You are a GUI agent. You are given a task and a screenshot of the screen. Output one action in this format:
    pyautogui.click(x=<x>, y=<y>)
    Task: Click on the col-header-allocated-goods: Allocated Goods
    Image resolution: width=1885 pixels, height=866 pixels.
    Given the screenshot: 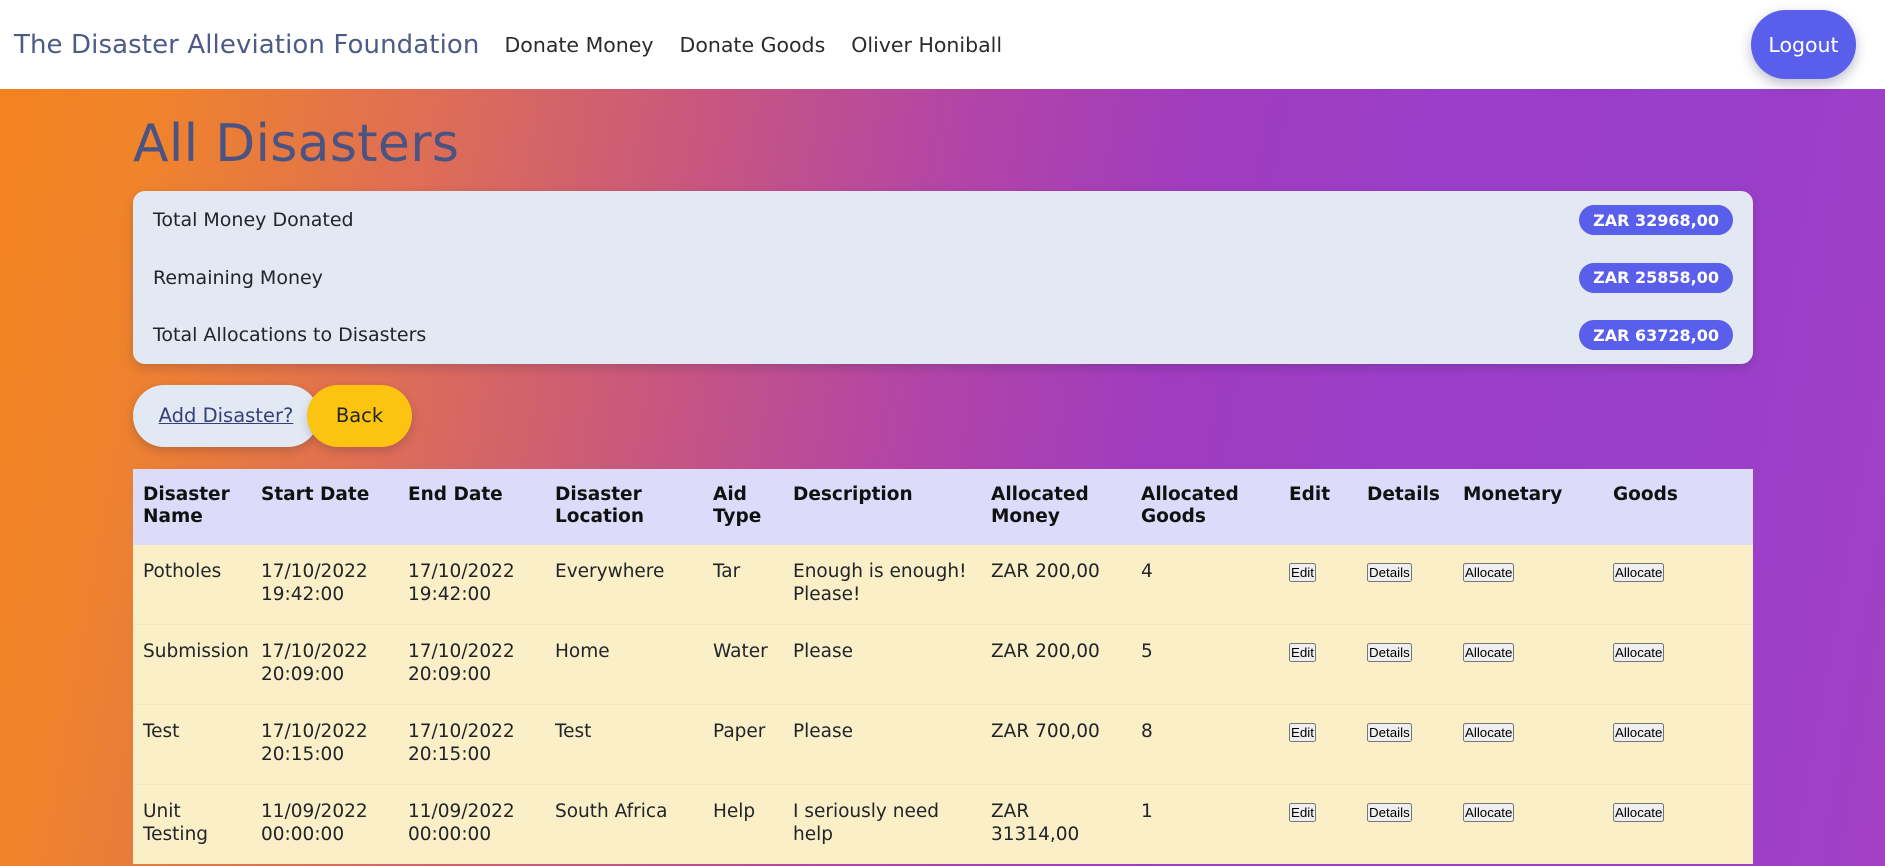 What is the action you would take?
    pyautogui.click(x=1190, y=505)
    